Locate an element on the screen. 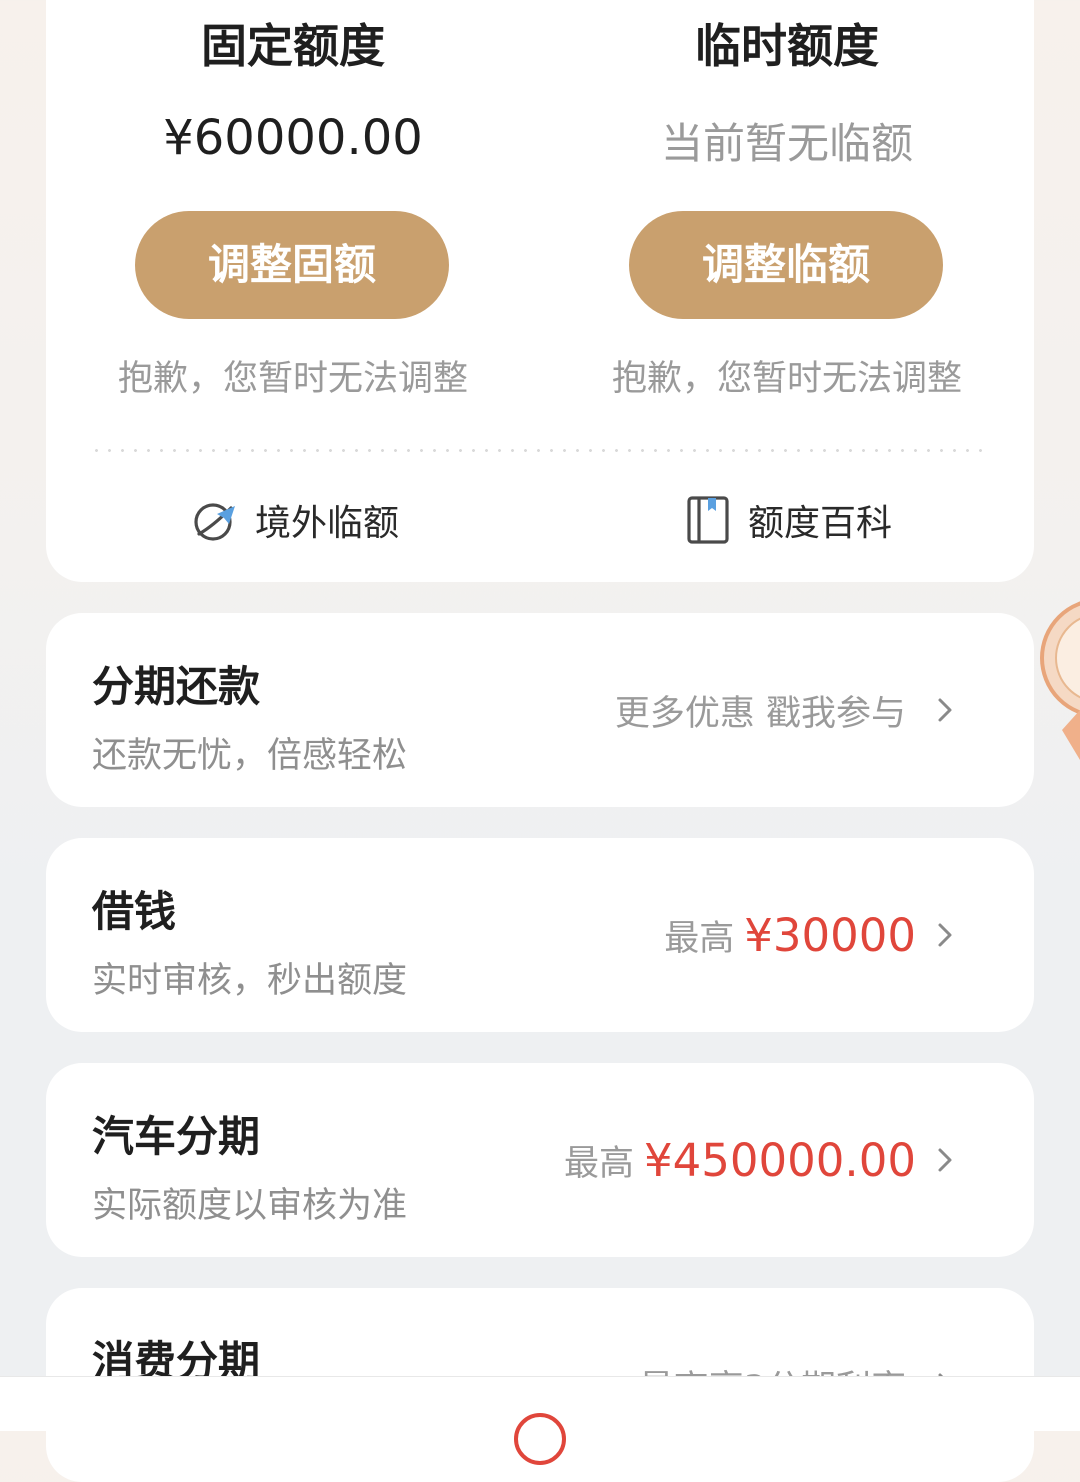 The width and height of the screenshot is (1080, 1482). overseas-temp-limit-label: 境外临额 is located at coordinates (327, 523).